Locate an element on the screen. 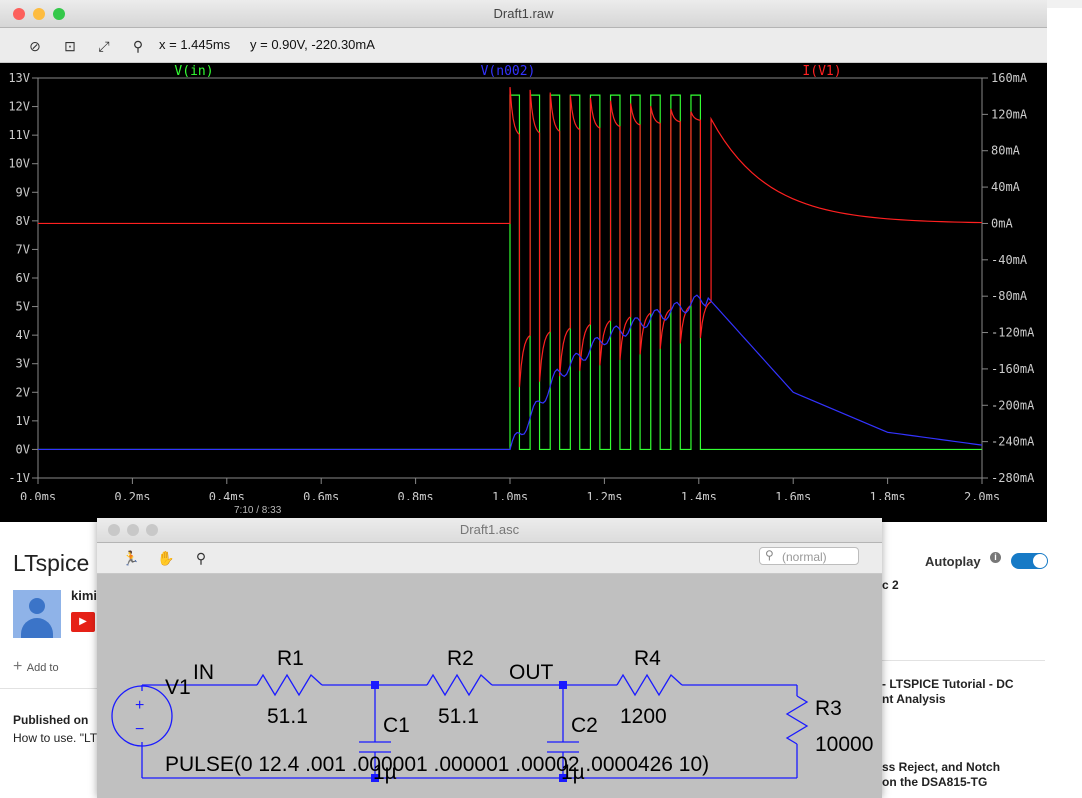 The image size is (1082, 798). right-tick-label: -160mA is located at coordinates (1013, 369).